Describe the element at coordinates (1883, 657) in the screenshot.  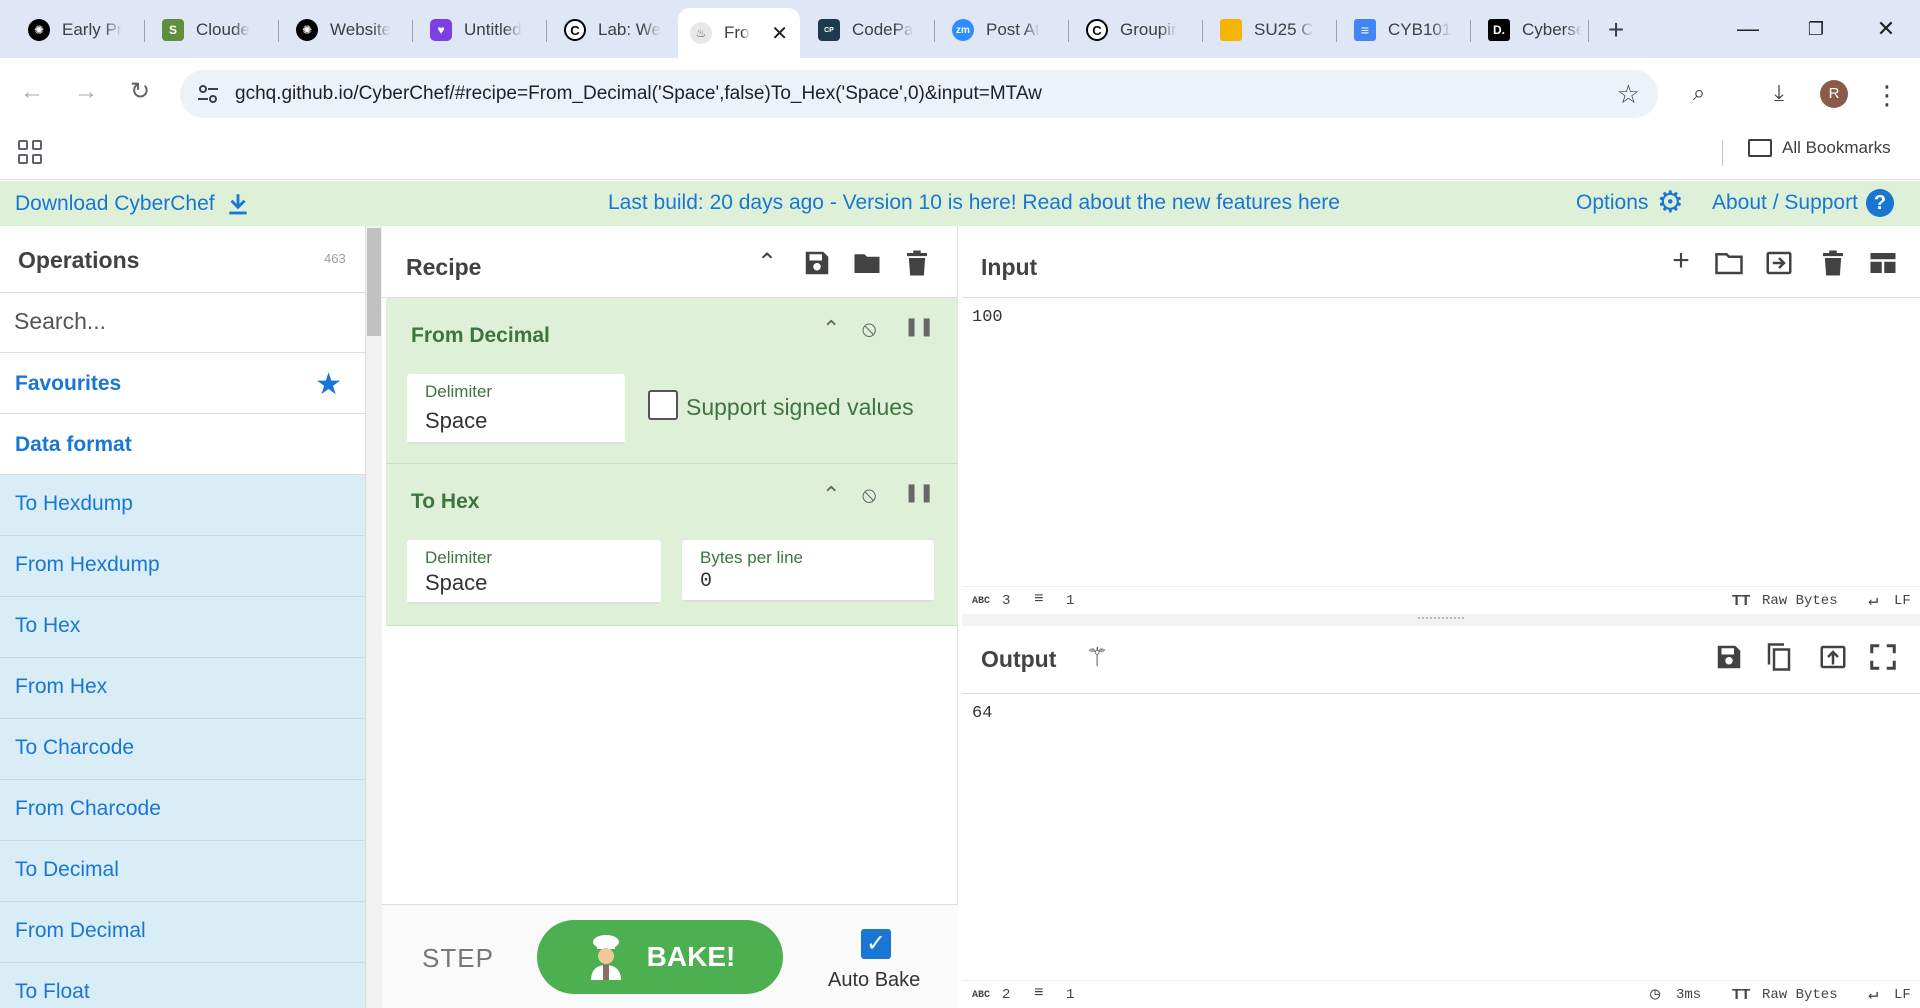
I see `maximise-icon` at that location.